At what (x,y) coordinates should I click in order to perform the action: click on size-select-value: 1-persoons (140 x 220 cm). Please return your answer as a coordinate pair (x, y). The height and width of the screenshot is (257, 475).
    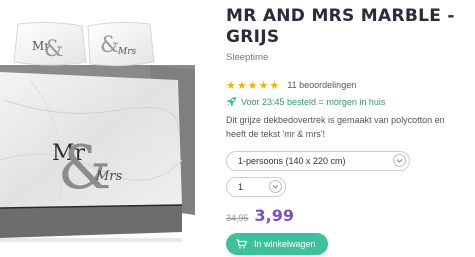
    Looking at the image, I should click on (292, 161).